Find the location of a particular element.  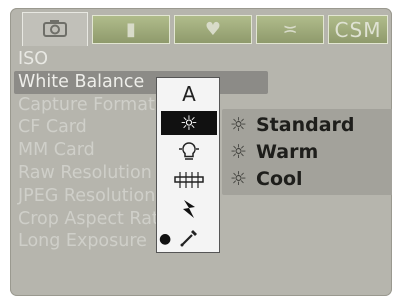

wb-option-flash is located at coordinates (189, 210).